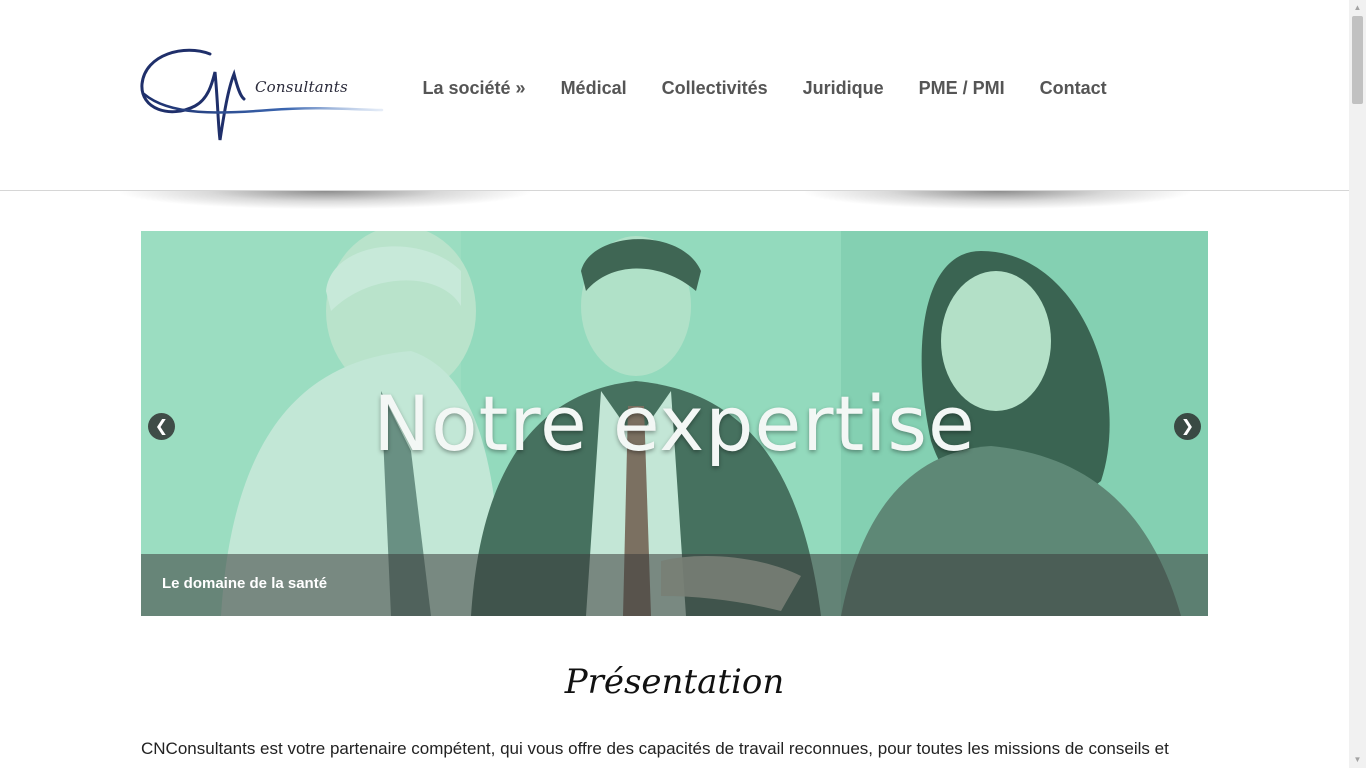 Image resolution: width=1366 pixels, height=768 pixels. What do you see at coordinates (674, 682) in the screenshot?
I see `section-title: Présentation` at bounding box center [674, 682].